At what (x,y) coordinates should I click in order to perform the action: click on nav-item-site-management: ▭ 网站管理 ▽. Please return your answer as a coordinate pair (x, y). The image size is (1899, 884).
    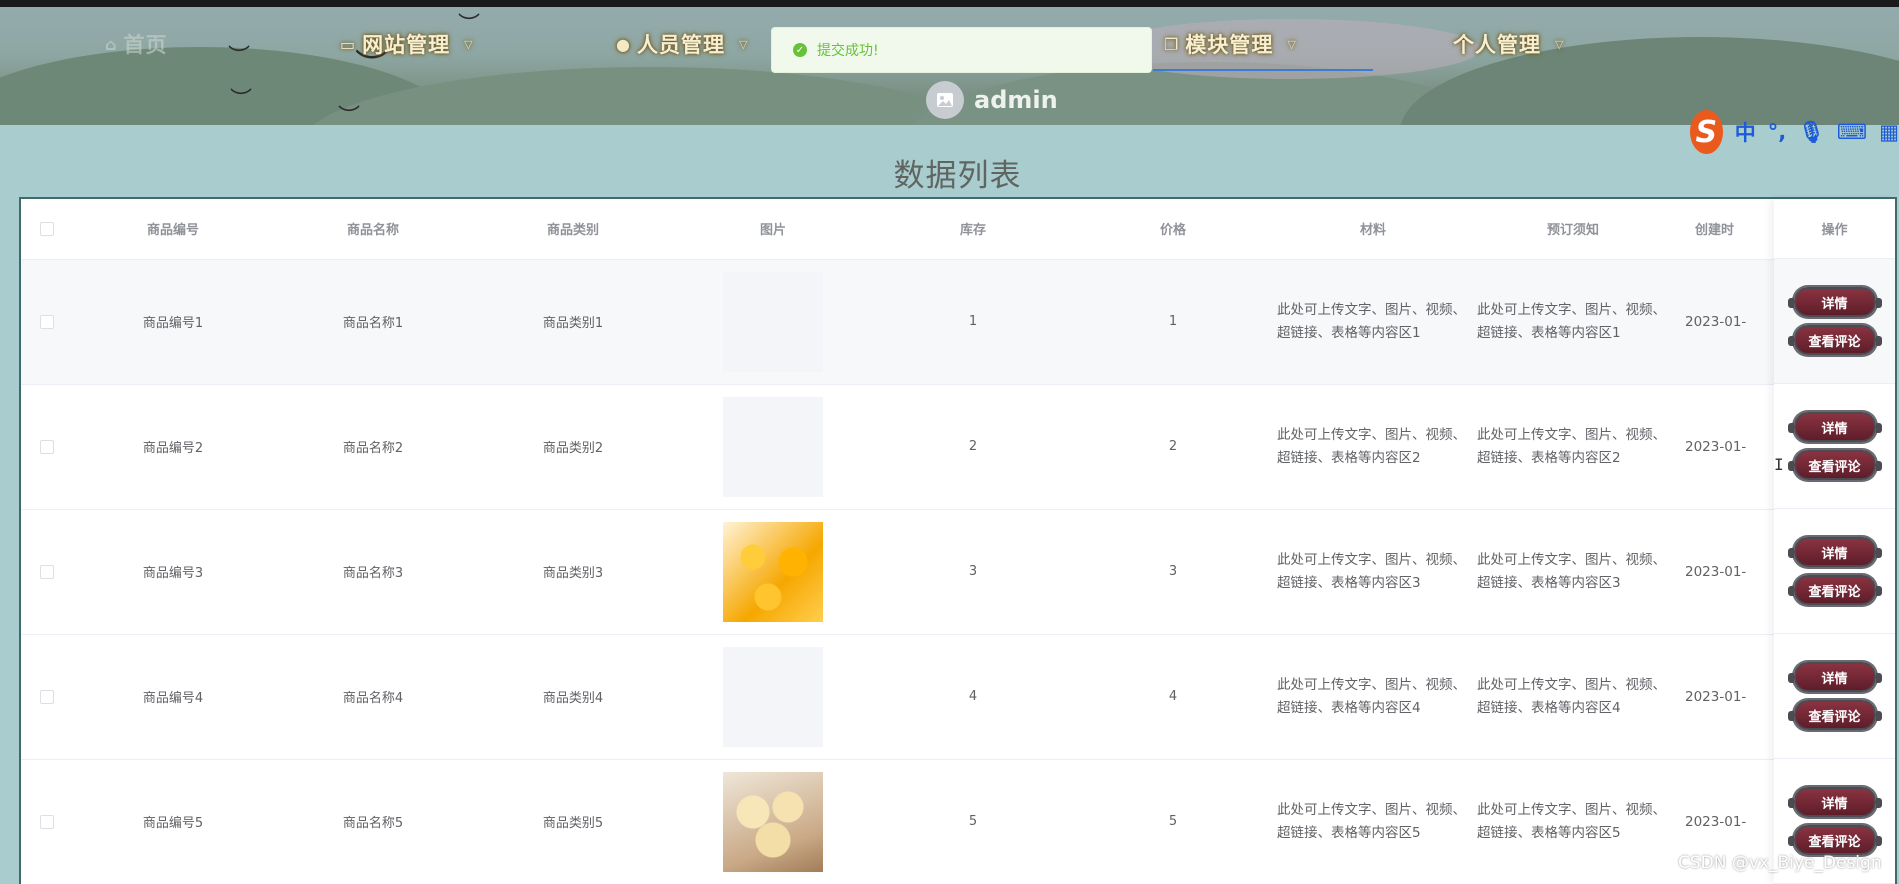
    Looking at the image, I should click on (407, 44).